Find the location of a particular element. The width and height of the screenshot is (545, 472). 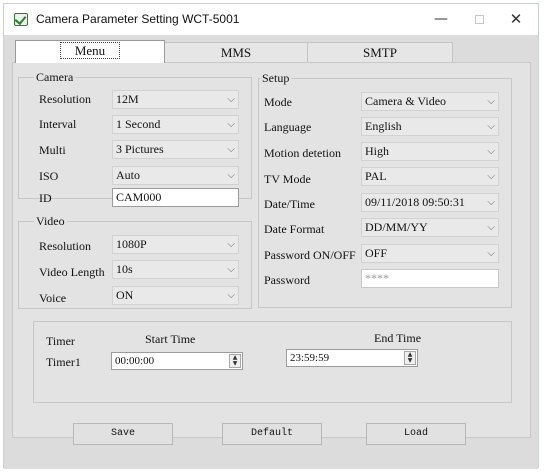

tab-menu-label: Menu is located at coordinates (90, 50).